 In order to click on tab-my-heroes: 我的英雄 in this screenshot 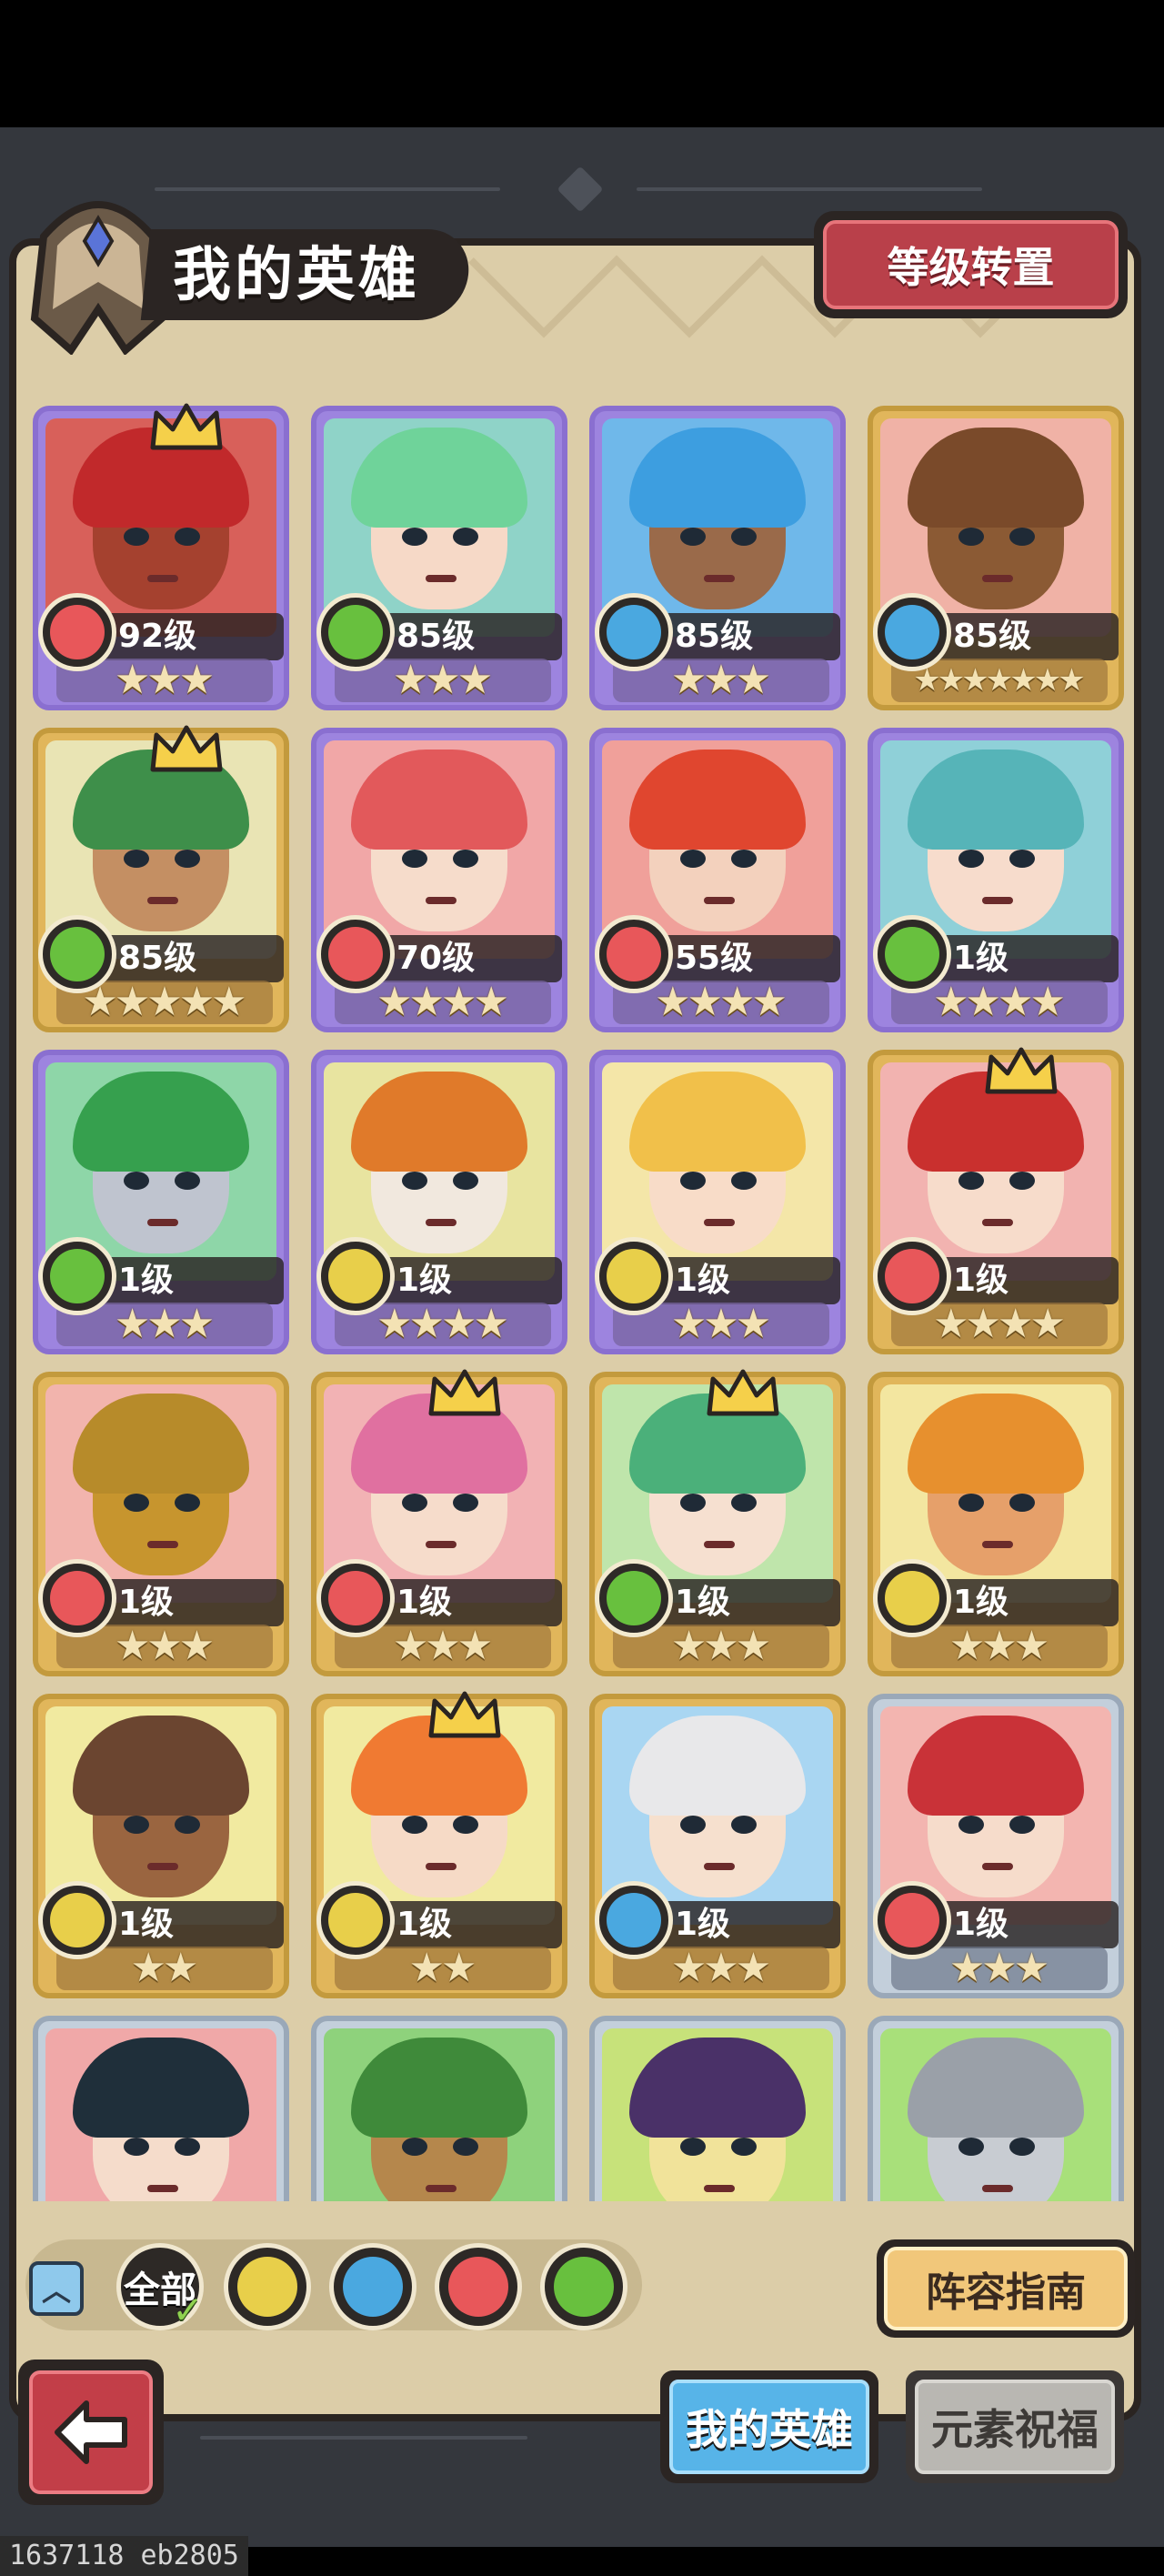, I will do `click(769, 2426)`.